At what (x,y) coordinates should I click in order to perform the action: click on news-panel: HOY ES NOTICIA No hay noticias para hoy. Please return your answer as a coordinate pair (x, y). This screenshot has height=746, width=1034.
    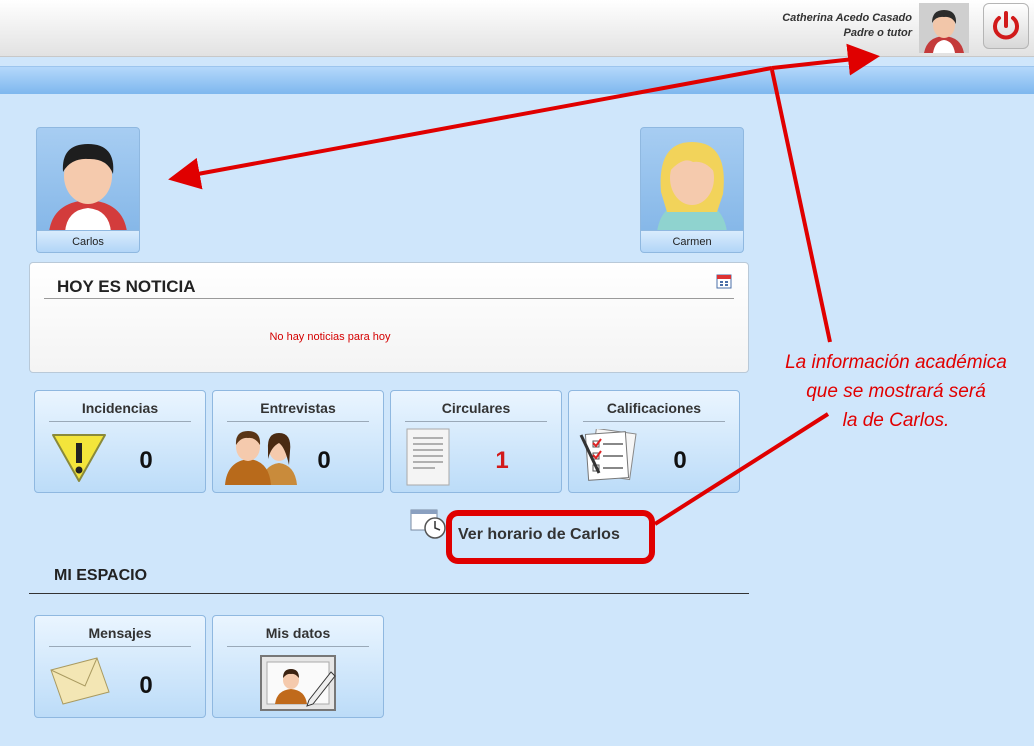
    Looking at the image, I should click on (389, 317).